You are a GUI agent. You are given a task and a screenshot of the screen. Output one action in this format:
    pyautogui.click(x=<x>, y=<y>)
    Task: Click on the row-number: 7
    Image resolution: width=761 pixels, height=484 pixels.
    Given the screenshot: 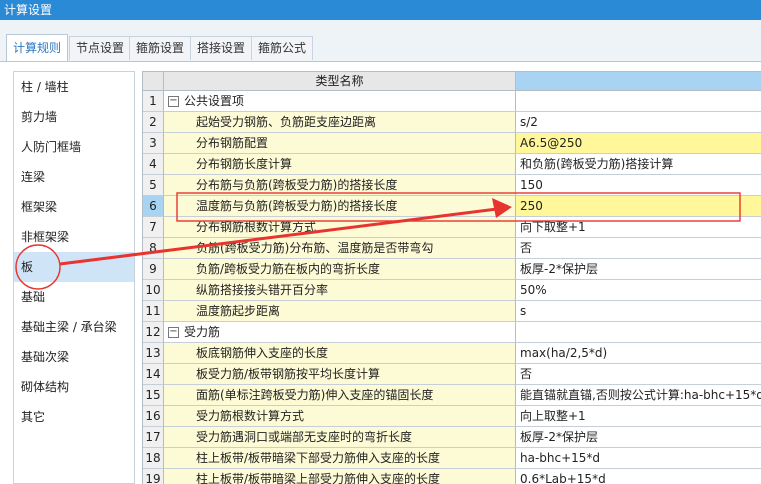 What is the action you would take?
    pyautogui.click(x=153, y=227)
    